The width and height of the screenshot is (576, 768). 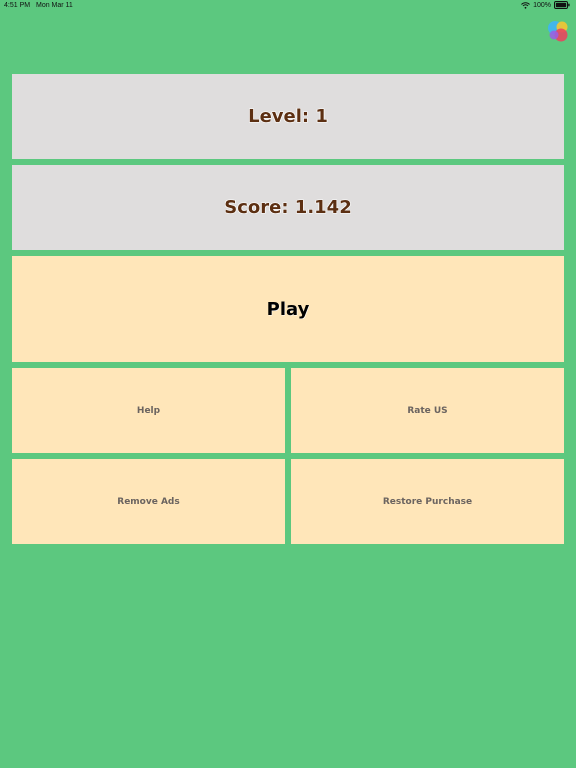 I want to click on score-label: Score: 1.142, so click(x=288, y=207).